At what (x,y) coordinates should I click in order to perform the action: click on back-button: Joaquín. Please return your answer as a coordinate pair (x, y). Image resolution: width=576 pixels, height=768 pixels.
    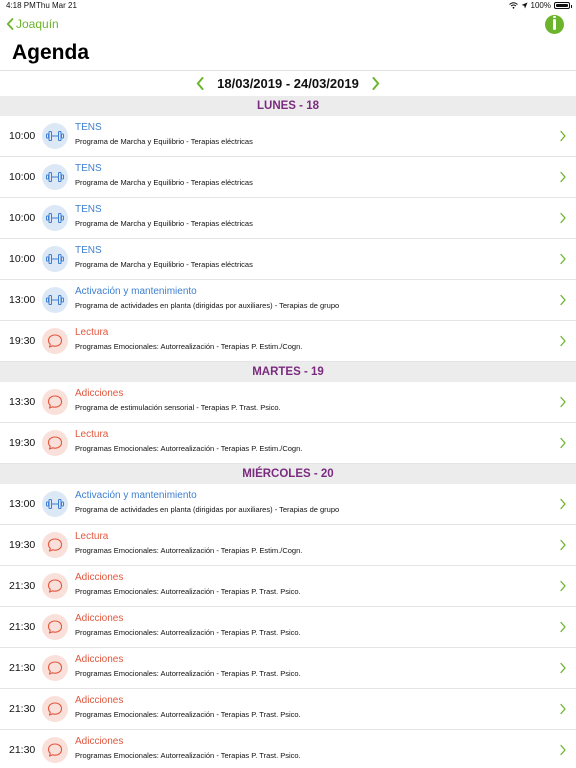
    Looking at the image, I should click on (32, 24).